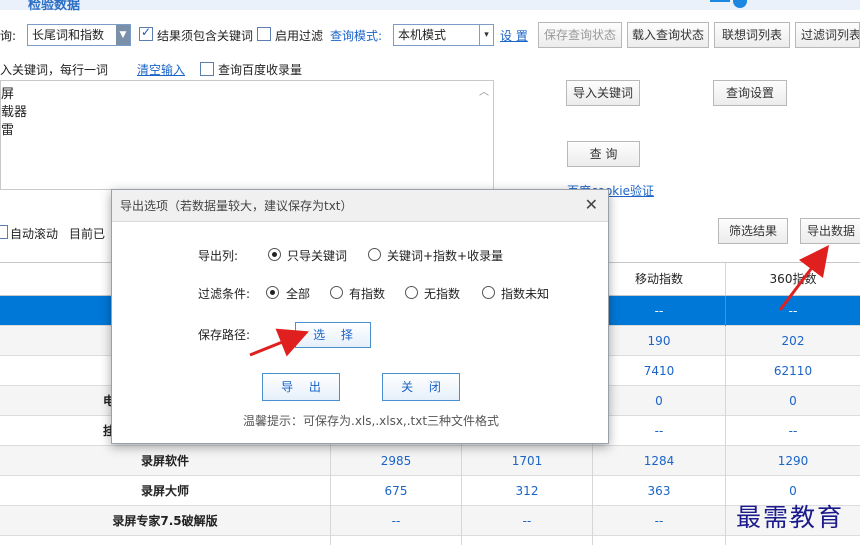  What do you see at coordinates (539, 301) in the screenshot?
I see `annotation-arrows` at bounding box center [539, 301].